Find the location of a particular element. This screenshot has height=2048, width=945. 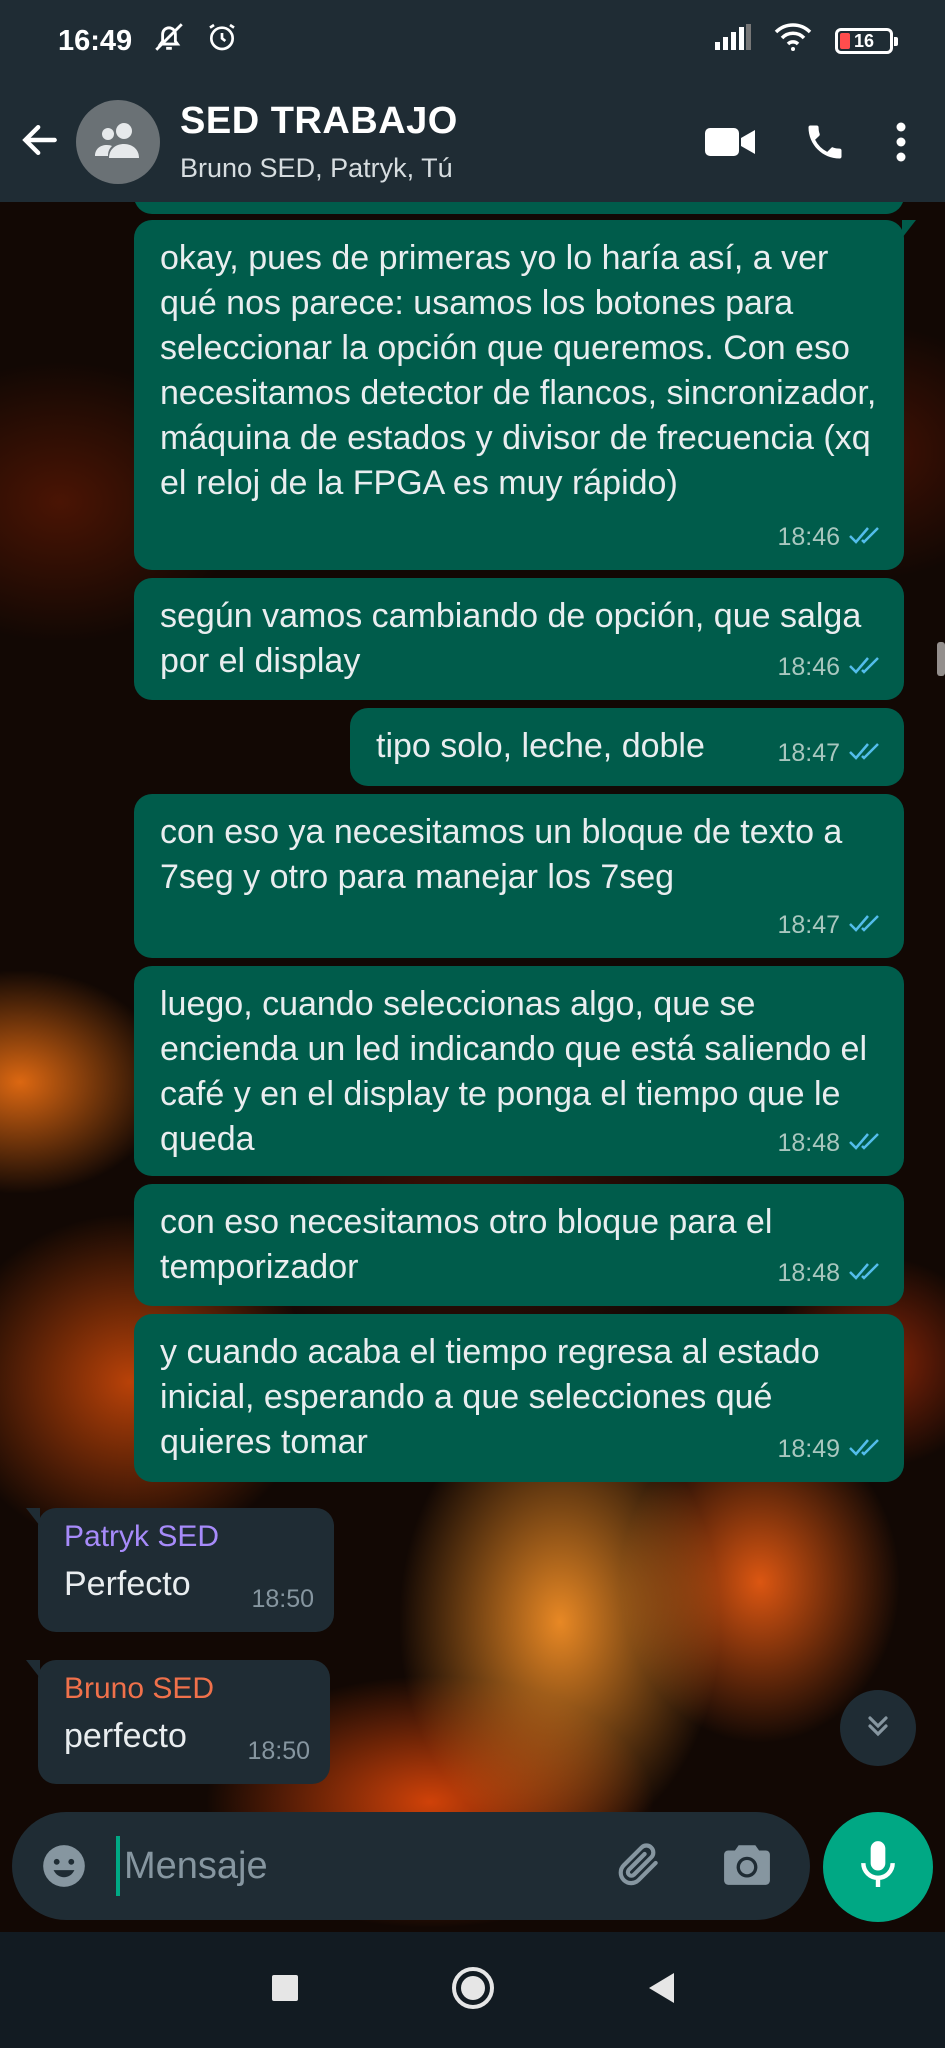

previous-message-fragment is located at coordinates (519, 208).